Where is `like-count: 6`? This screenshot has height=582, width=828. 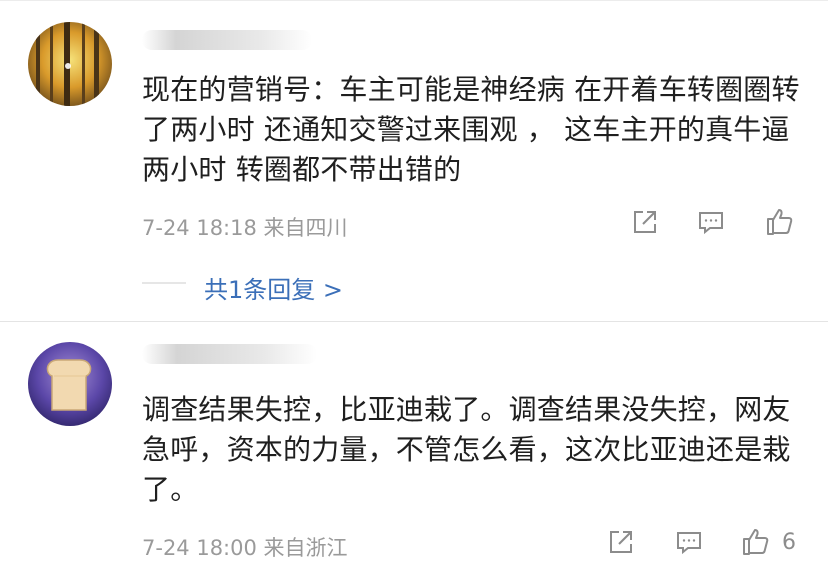 like-count: 6 is located at coordinates (789, 542).